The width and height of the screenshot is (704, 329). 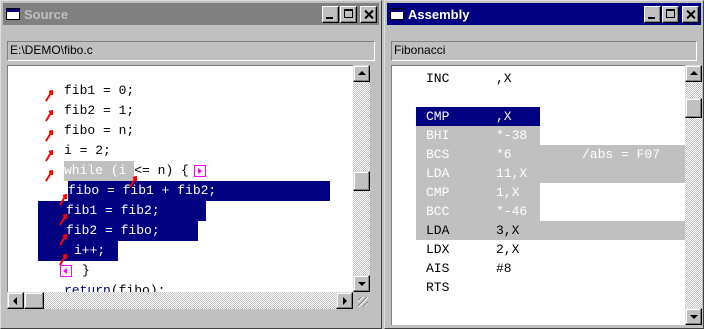 What do you see at coordinates (438, 287) in the screenshot?
I see `asm-mnemonic: RTS` at bounding box center [438, 287].